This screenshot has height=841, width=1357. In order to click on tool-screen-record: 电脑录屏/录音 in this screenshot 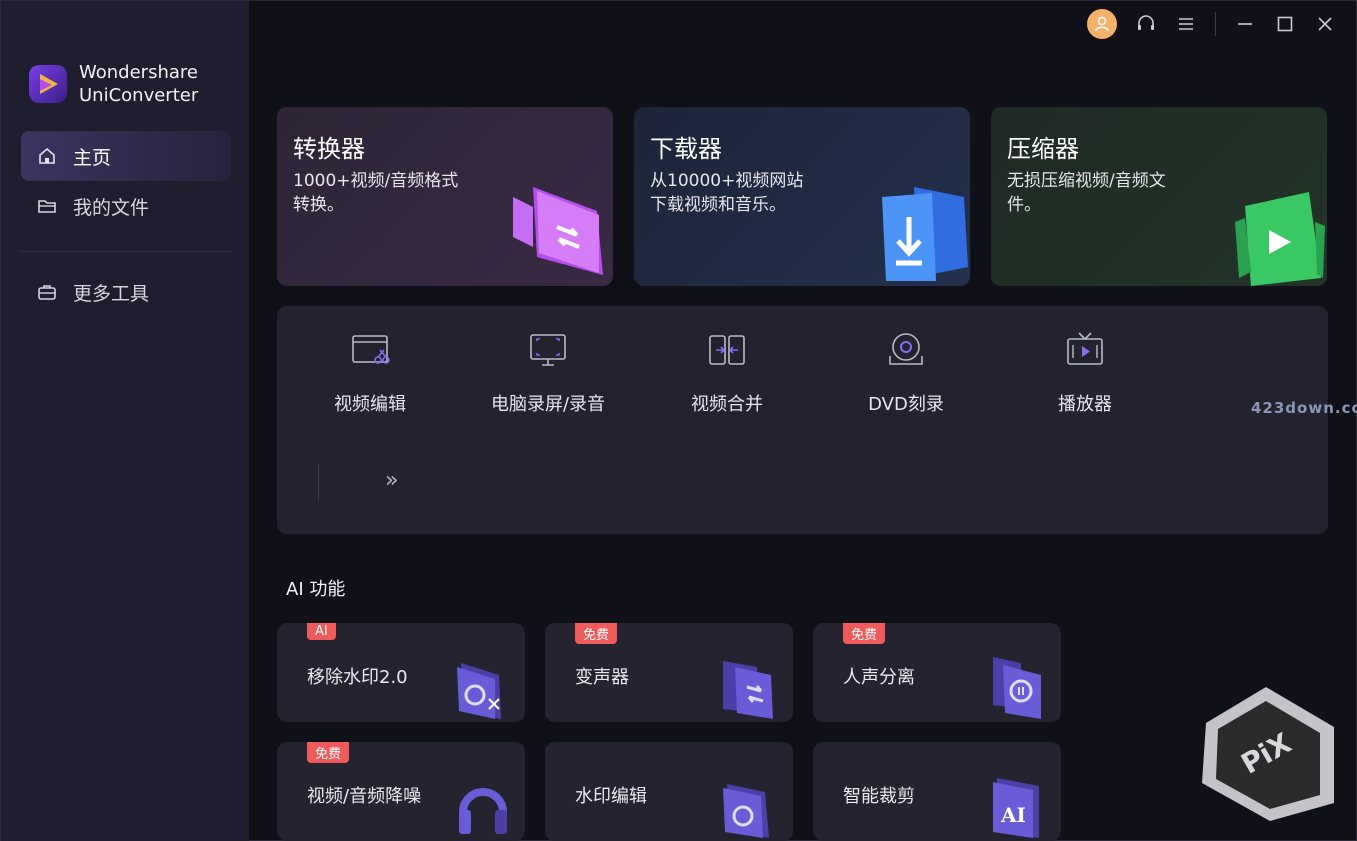, I will do `click(548, 373)`.